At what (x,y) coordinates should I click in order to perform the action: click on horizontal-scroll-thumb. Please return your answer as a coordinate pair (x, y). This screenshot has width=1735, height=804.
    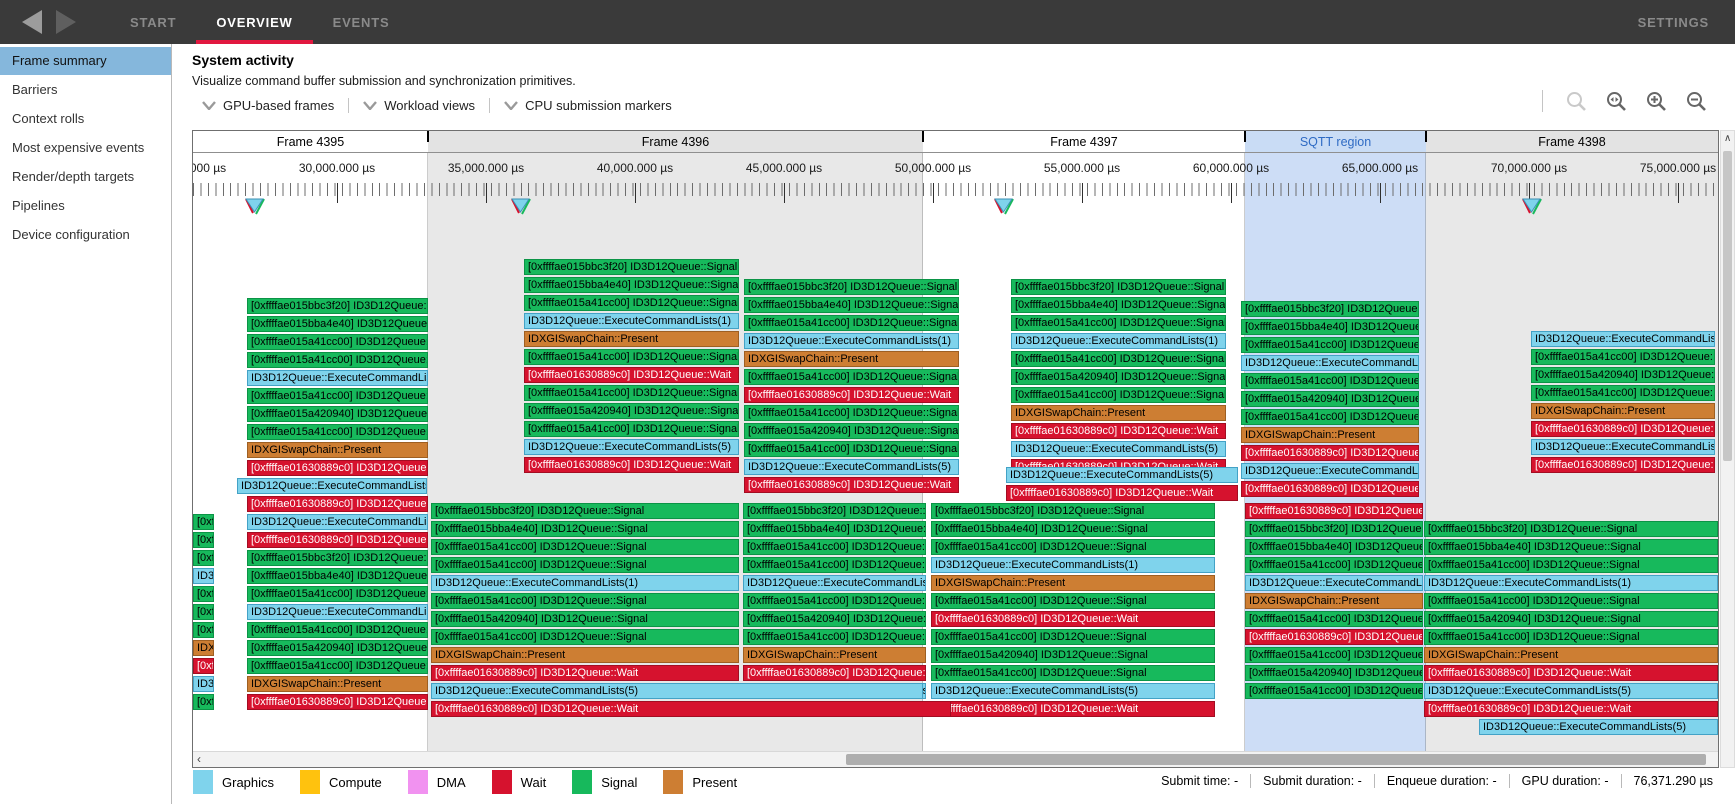
    Looking at the image, I should click on (1276, 759).